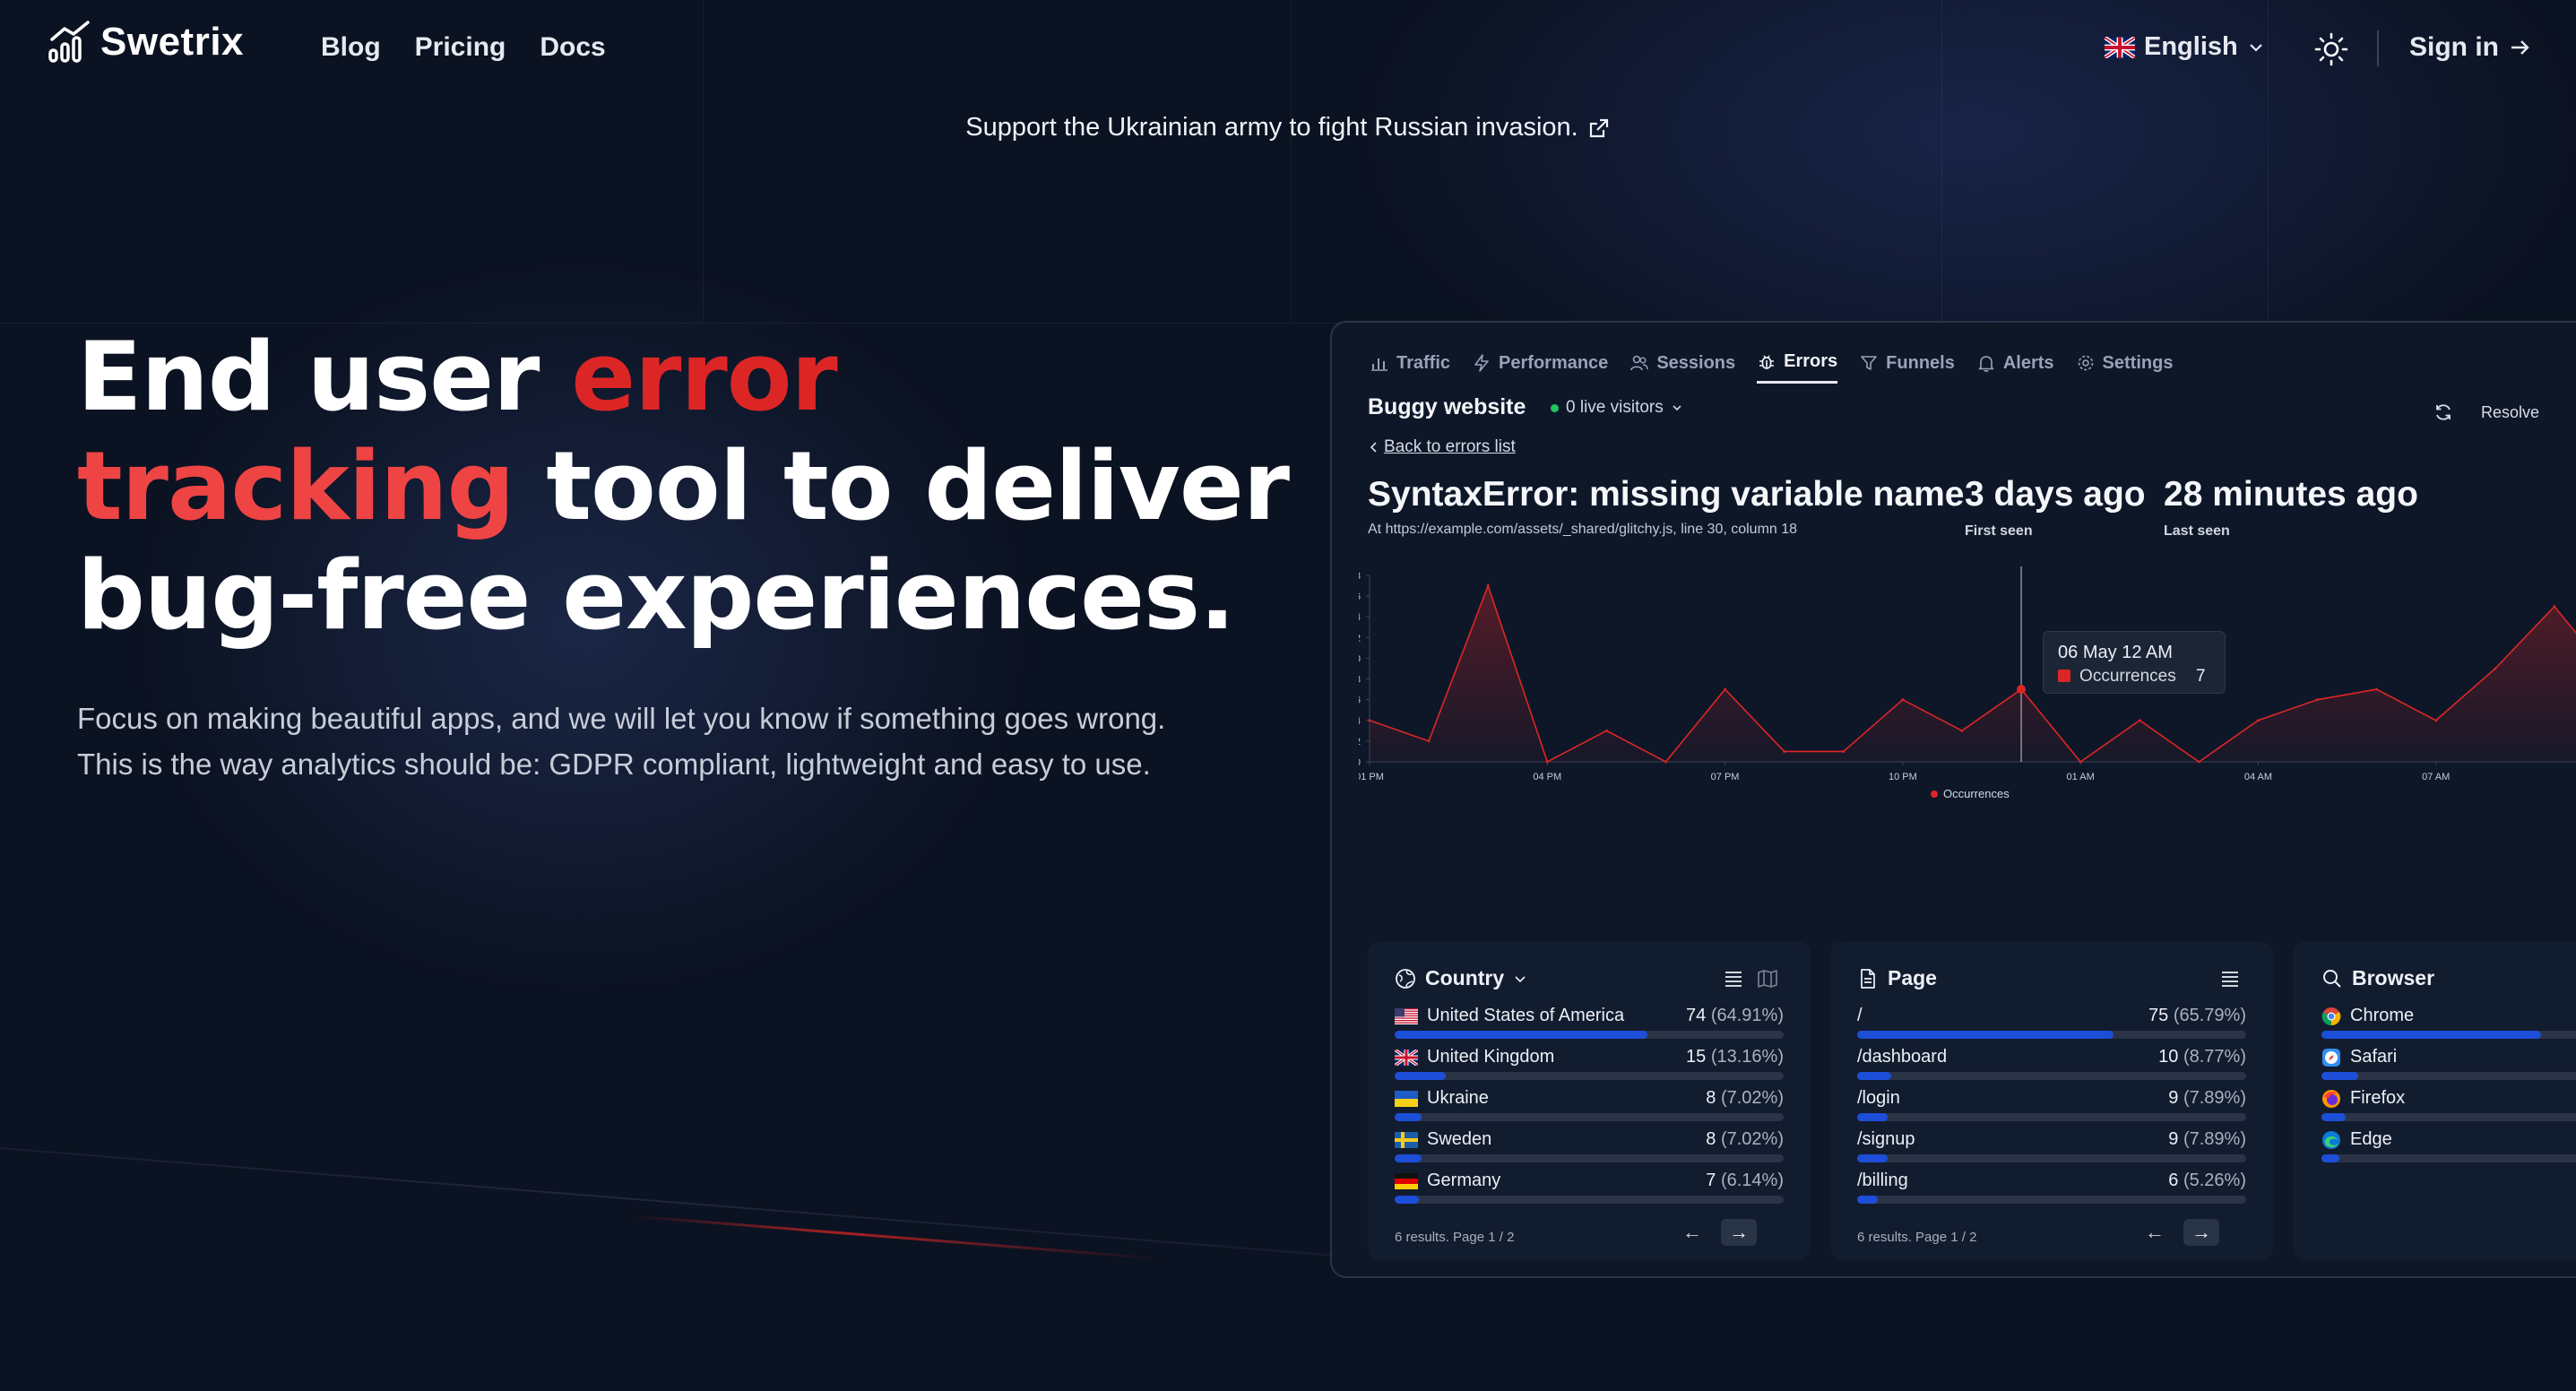  What do you see at coordinates (2356, 1139) in the screenshot?
I see `list-item-name: Edge` at bounding box center [2356, 1139].